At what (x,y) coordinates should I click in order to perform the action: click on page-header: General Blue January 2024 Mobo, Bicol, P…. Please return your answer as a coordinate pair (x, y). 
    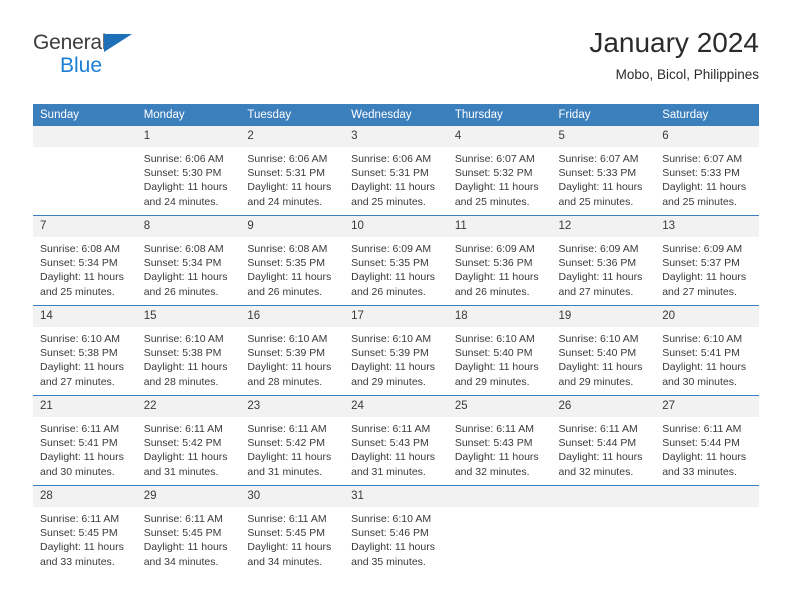
    Looking at the image, I should click on (396, 62).